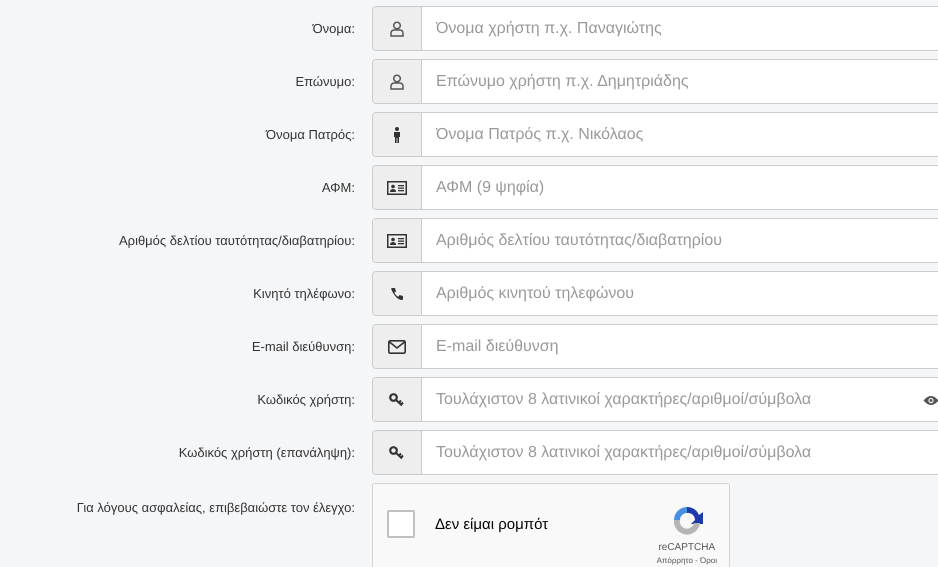 This screenshot has height=567, width=938. I want to click on field-label: Επώνυμο:, so click(324, 81).